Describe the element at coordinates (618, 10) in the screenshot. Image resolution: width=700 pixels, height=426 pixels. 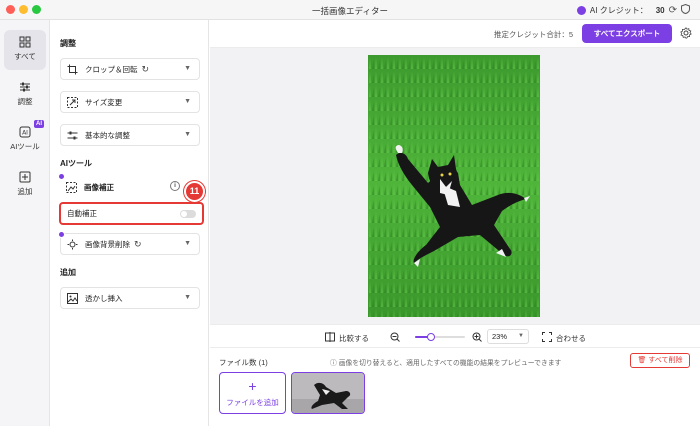
I see `ai-credit-label: AI クレジット：` at that location.